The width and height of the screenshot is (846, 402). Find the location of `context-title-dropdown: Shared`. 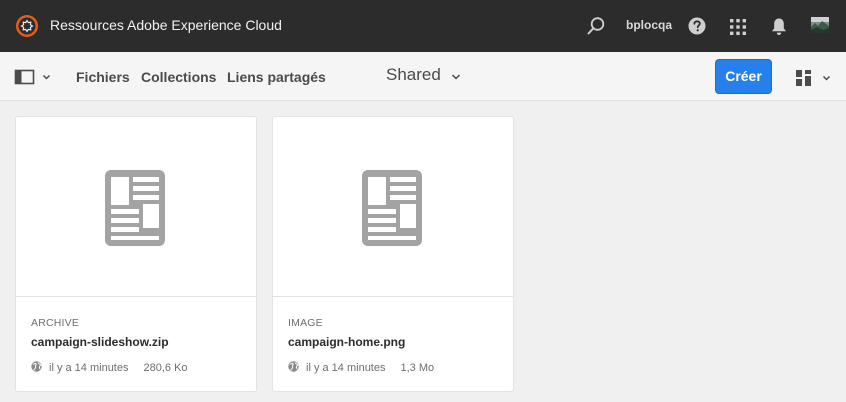

context-title-dropdown: Shared is located at coordinates (423, 75).